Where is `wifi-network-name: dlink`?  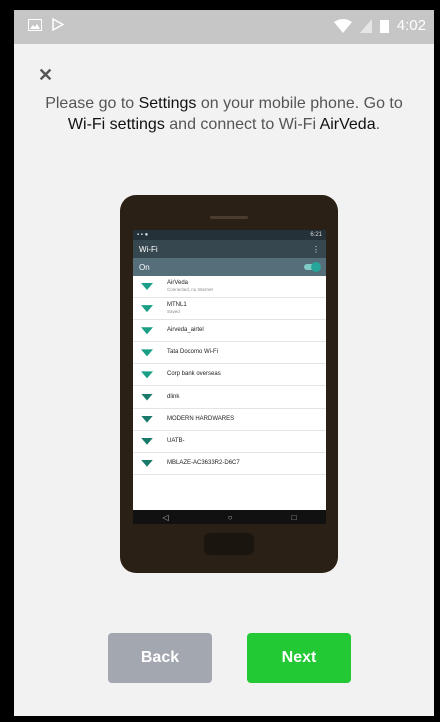
wifi-network-name: dlink is located at coordinates (173, 396).